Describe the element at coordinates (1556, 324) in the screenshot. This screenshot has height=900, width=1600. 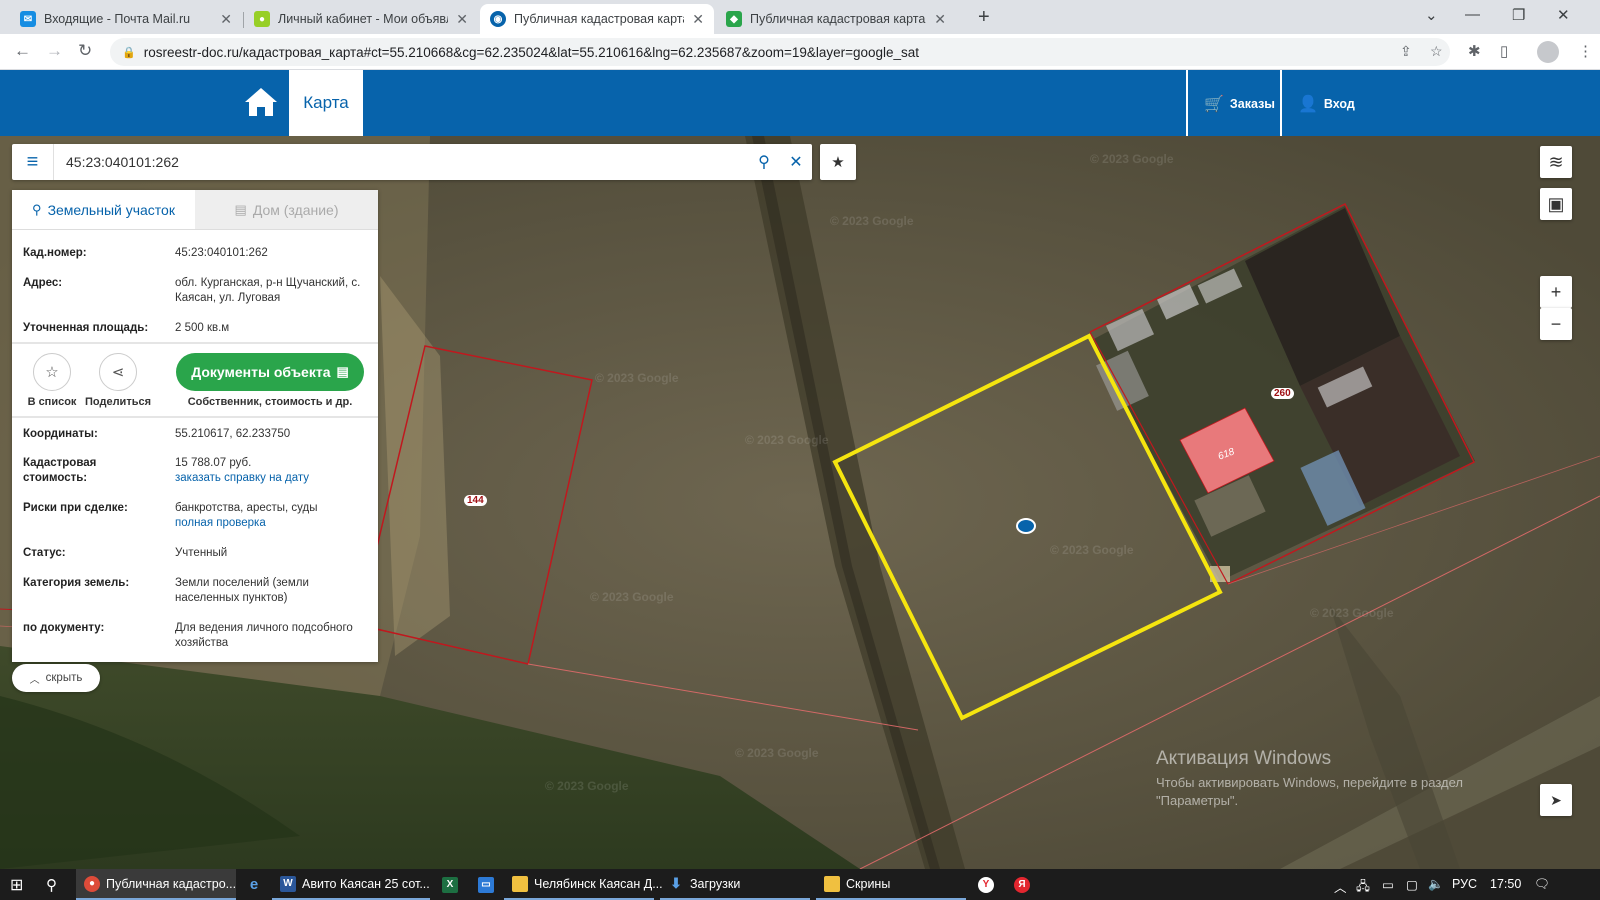
I see `zoom-out-button: −` at that location.